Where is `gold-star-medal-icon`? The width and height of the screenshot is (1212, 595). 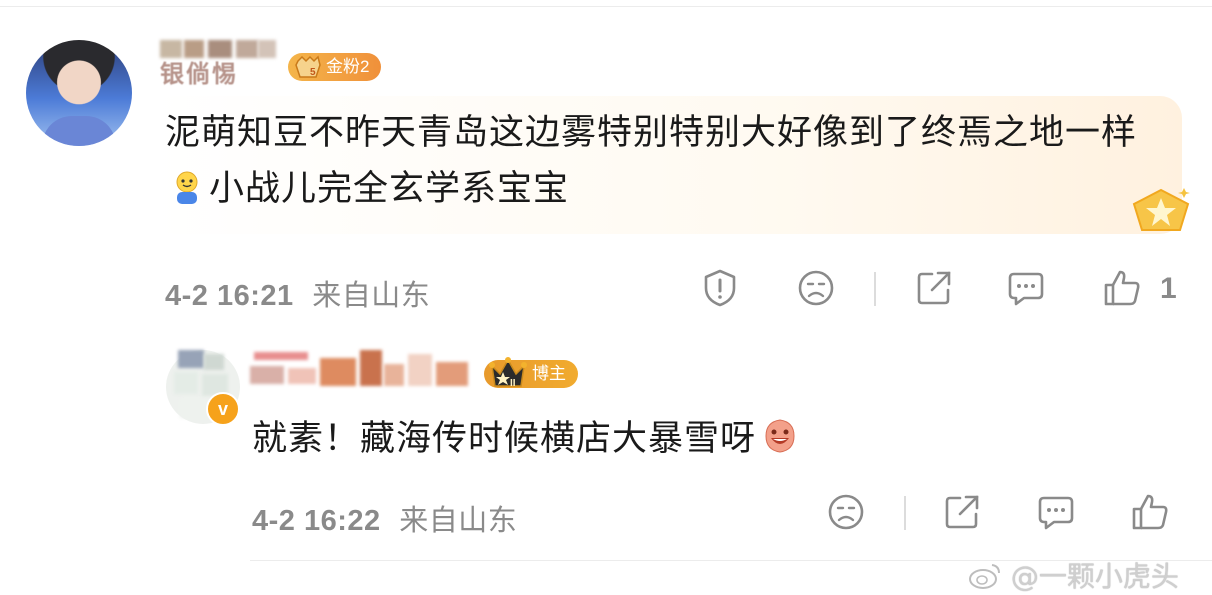 gold-star-medal-icon is located at coordinates (1161, 209).